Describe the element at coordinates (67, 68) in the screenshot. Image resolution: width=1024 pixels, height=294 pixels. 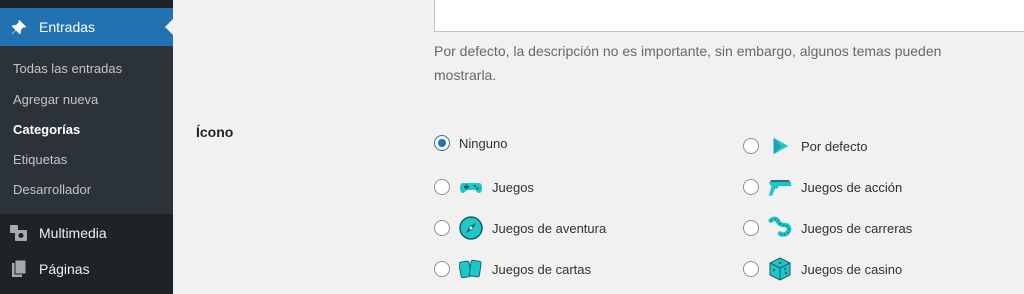
I see `submenu-item-todas: Todas las entradas` at that location.